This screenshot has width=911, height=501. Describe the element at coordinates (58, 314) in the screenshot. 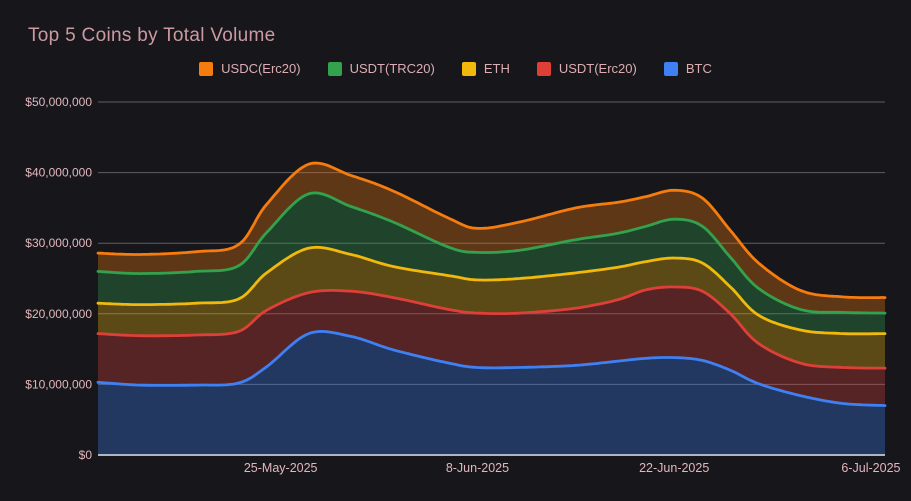

I see `y-axis-tick-label: $20,000,000` at that location.